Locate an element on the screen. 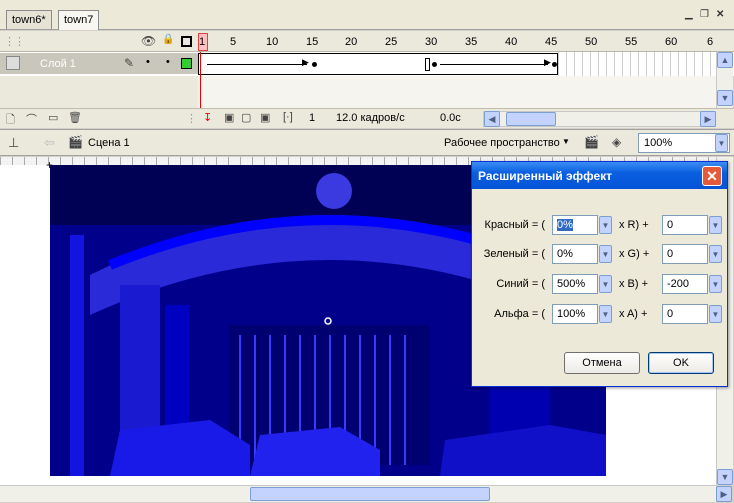 Image resolution: width=734 pixels, height=503 pixels. frame-number: 50 is located at coordinates (591, 42).